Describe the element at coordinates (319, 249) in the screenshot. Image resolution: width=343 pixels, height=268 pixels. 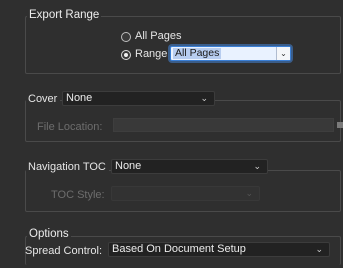
I see `spread-control-chevron-down-icon: ⌄` at that location.